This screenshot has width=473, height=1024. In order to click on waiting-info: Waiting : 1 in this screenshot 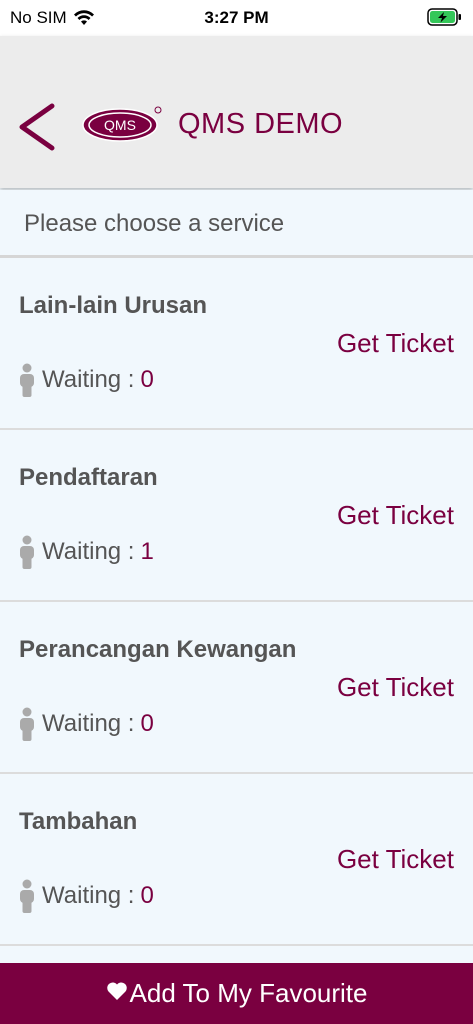, I will do `click(86, 552)`.